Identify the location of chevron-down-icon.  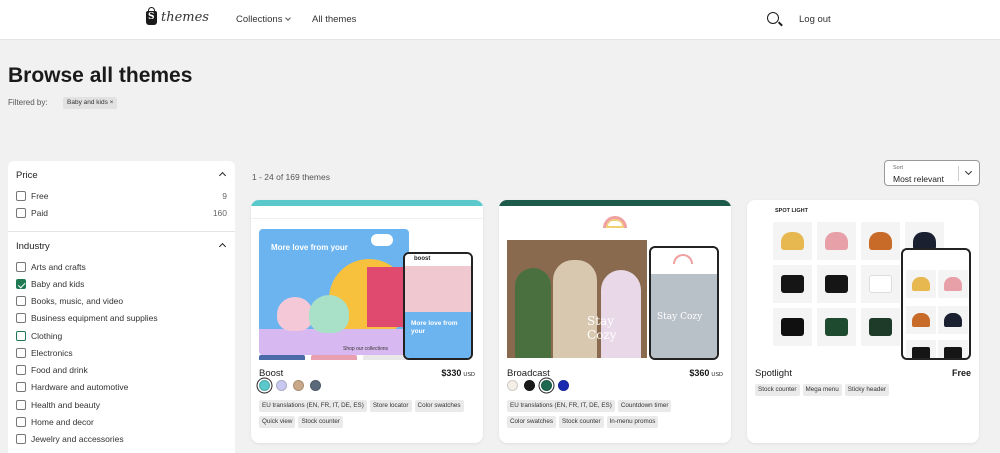
(968, 171).